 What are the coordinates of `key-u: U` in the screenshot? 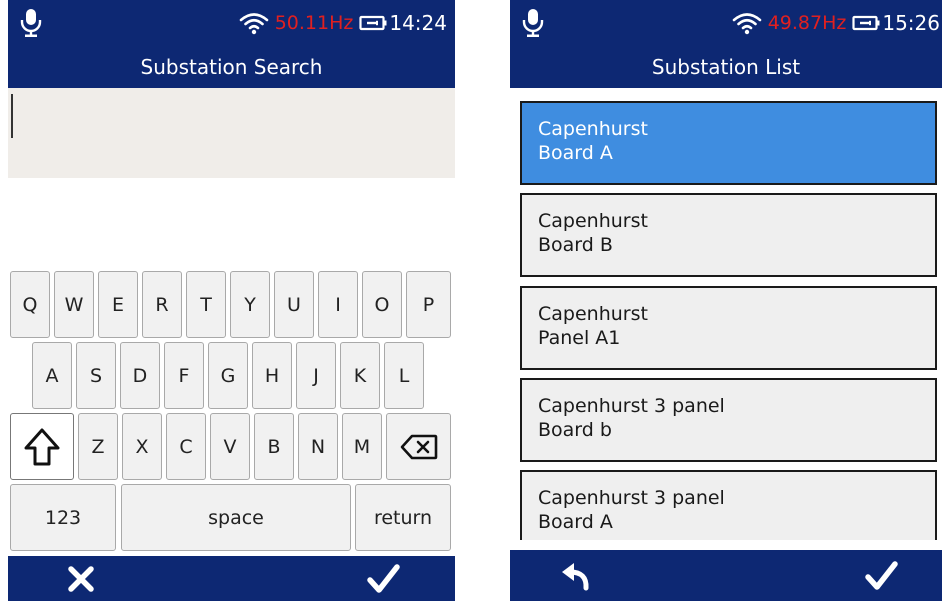 It's located at (294, 304).